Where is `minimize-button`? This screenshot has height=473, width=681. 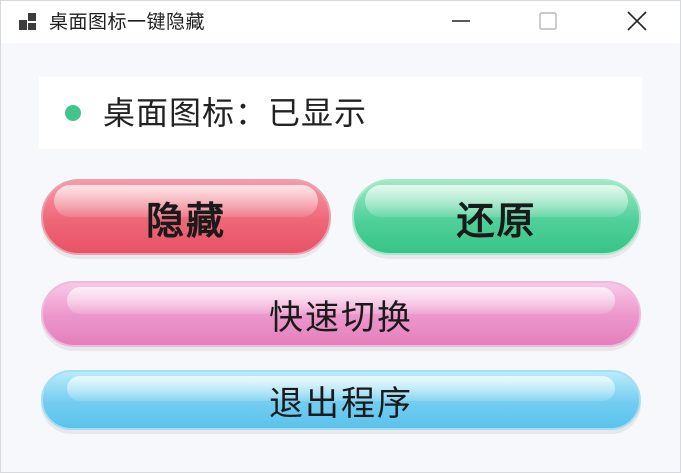
minimize-button is located at coordinates (461, 21).